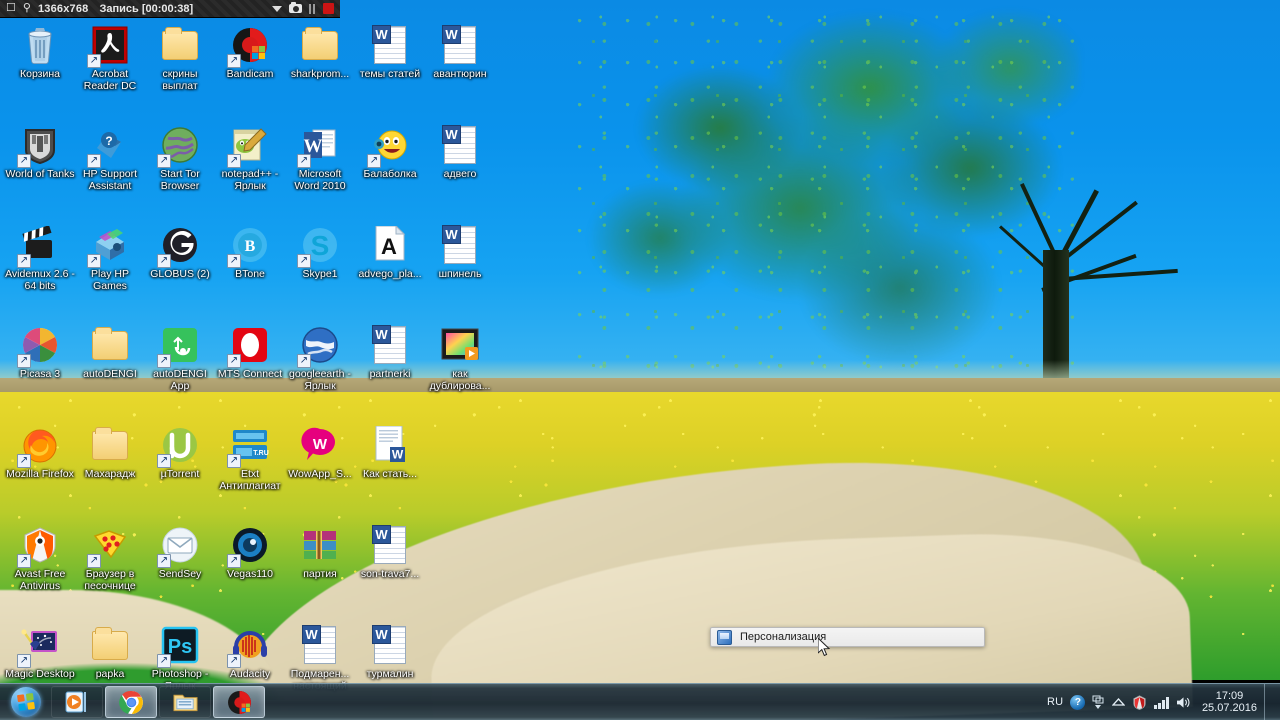 The width and height of the screenshot is (1280, 720). Describe the element at coordinates (460, 252) in the screenshot. I see `desktop-icon: шпинель` at that location.